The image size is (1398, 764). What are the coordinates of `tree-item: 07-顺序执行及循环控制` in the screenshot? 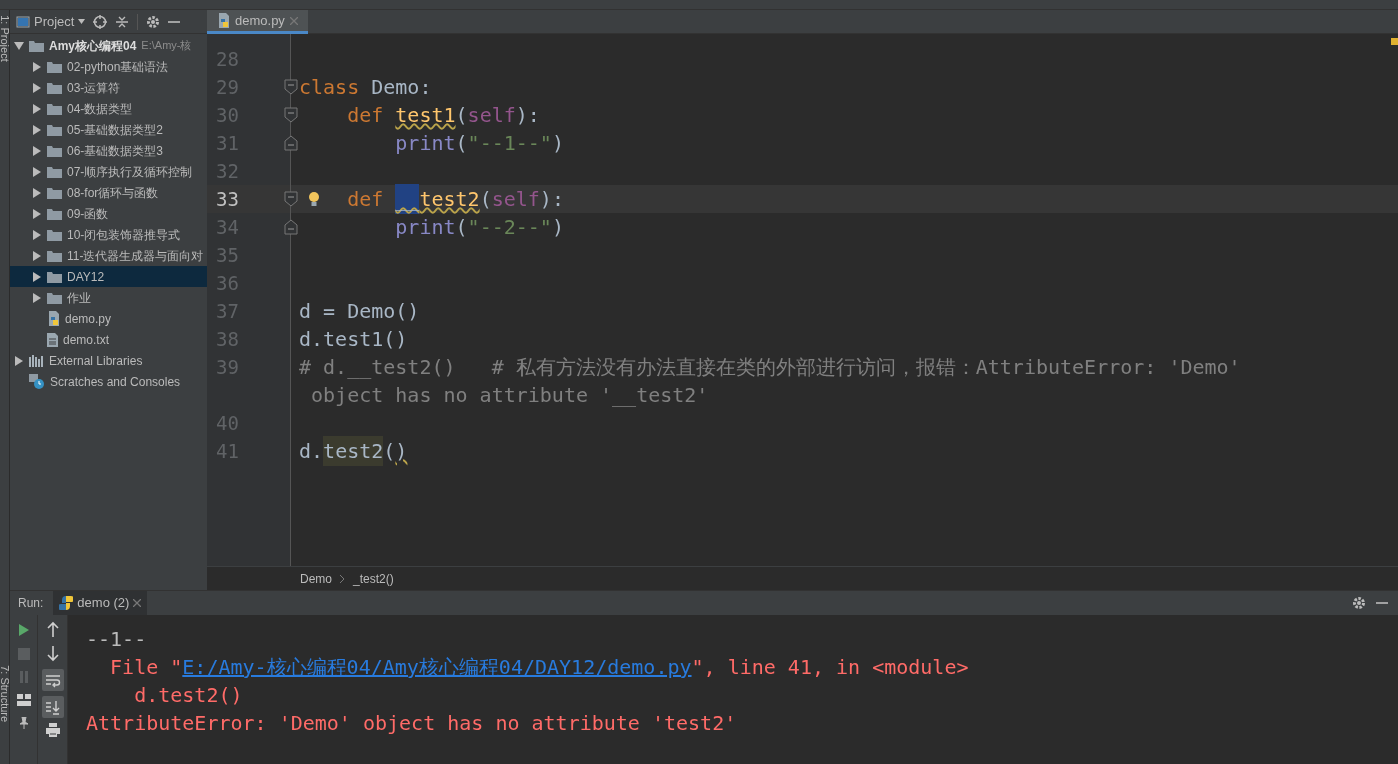 It's located at (108, 171).